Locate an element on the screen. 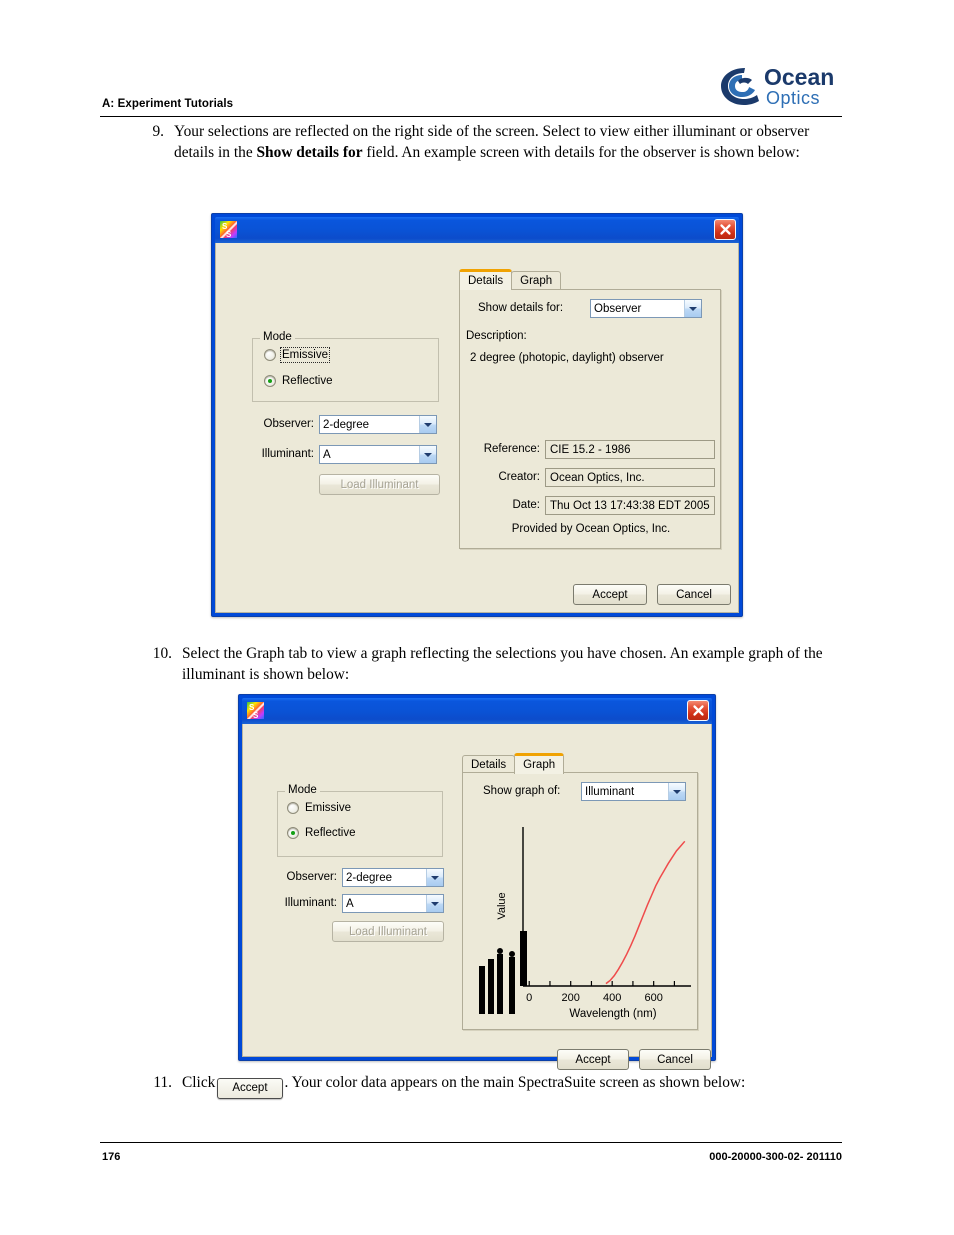 This screenshot has height=1235, width=954. x-axis-ticks: 0 200 400 600 is located at coordinates (601, 992).